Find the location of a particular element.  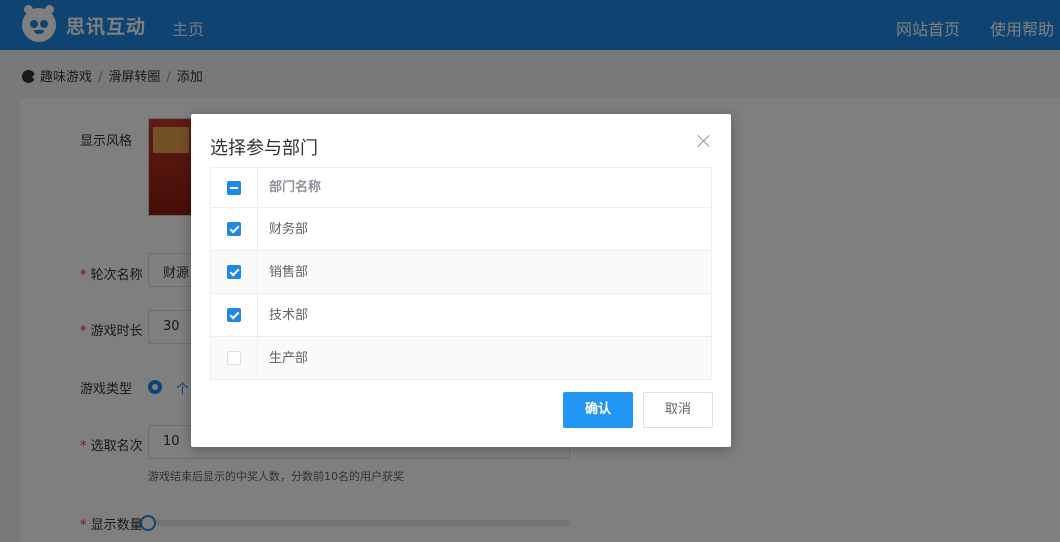

confirm-button: 确认 is located at coordinates (598, 410).